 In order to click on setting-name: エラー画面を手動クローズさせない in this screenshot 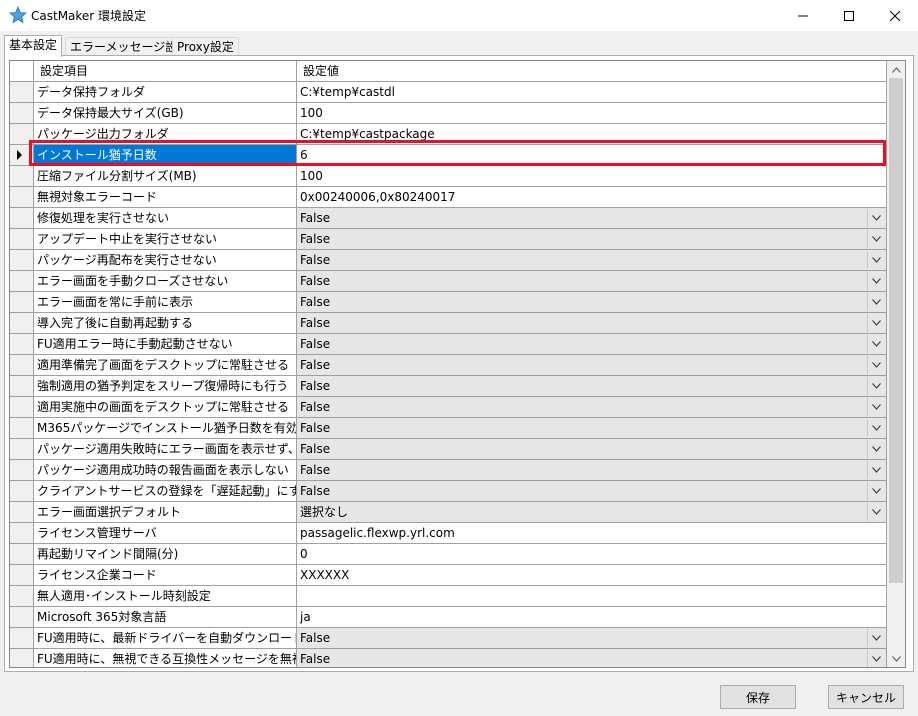, I will do `click(165, 281)`.